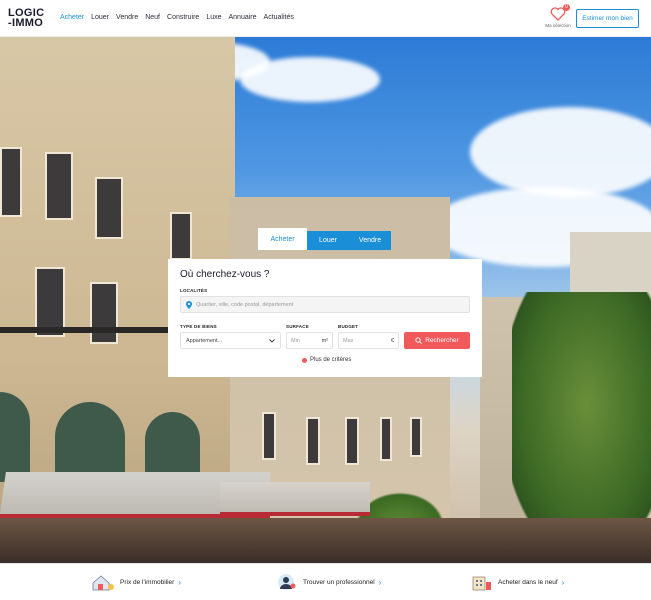 This screenshot has height=600, width=651. Describe the element at coordinates (324, 340) in the screenshot. I see `surface-unit: m²` at that location.